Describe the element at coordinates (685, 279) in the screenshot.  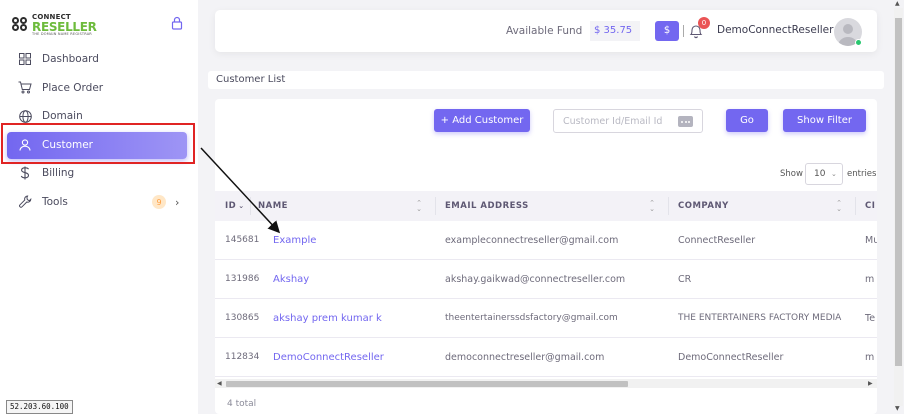
I see `customer-company: CR` at that location.